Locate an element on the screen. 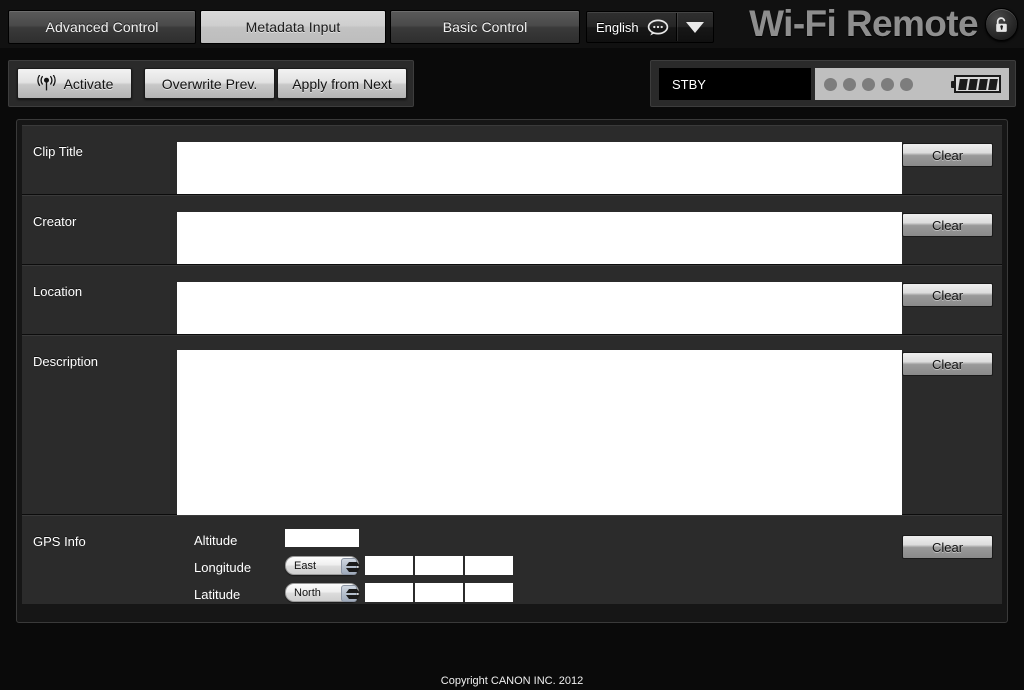 The image size is (1024, 690). clear-clip-title-button: Clear is located at coordinates (947, 155).